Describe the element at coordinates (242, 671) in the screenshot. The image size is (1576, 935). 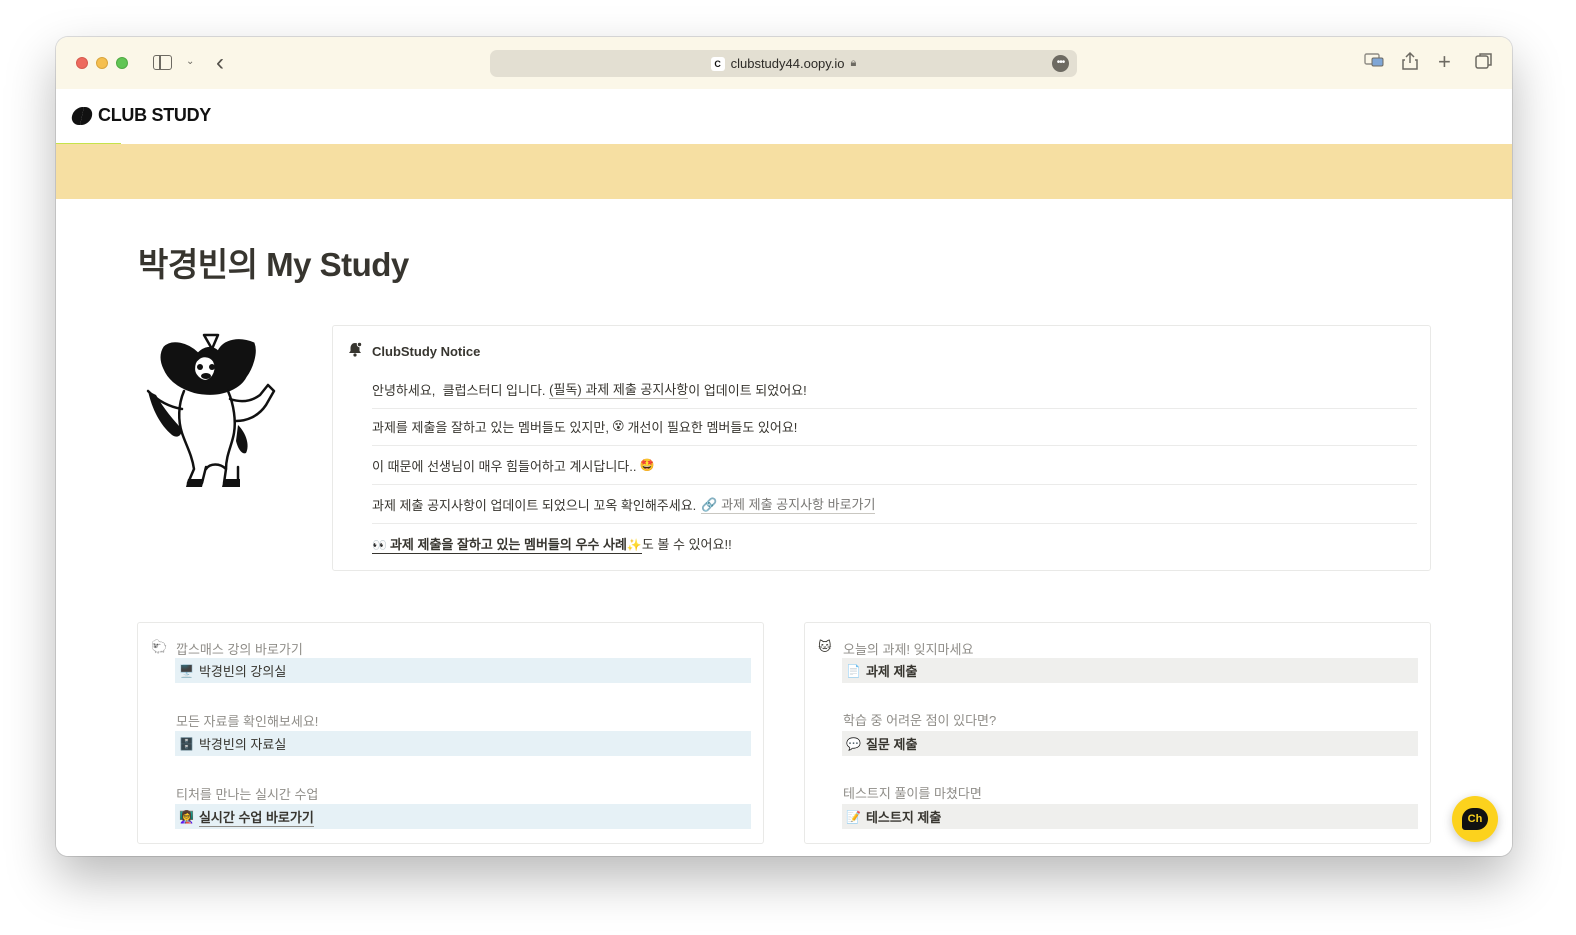
I see `classroom-link-text: 박경빈의 강의실` at that location.